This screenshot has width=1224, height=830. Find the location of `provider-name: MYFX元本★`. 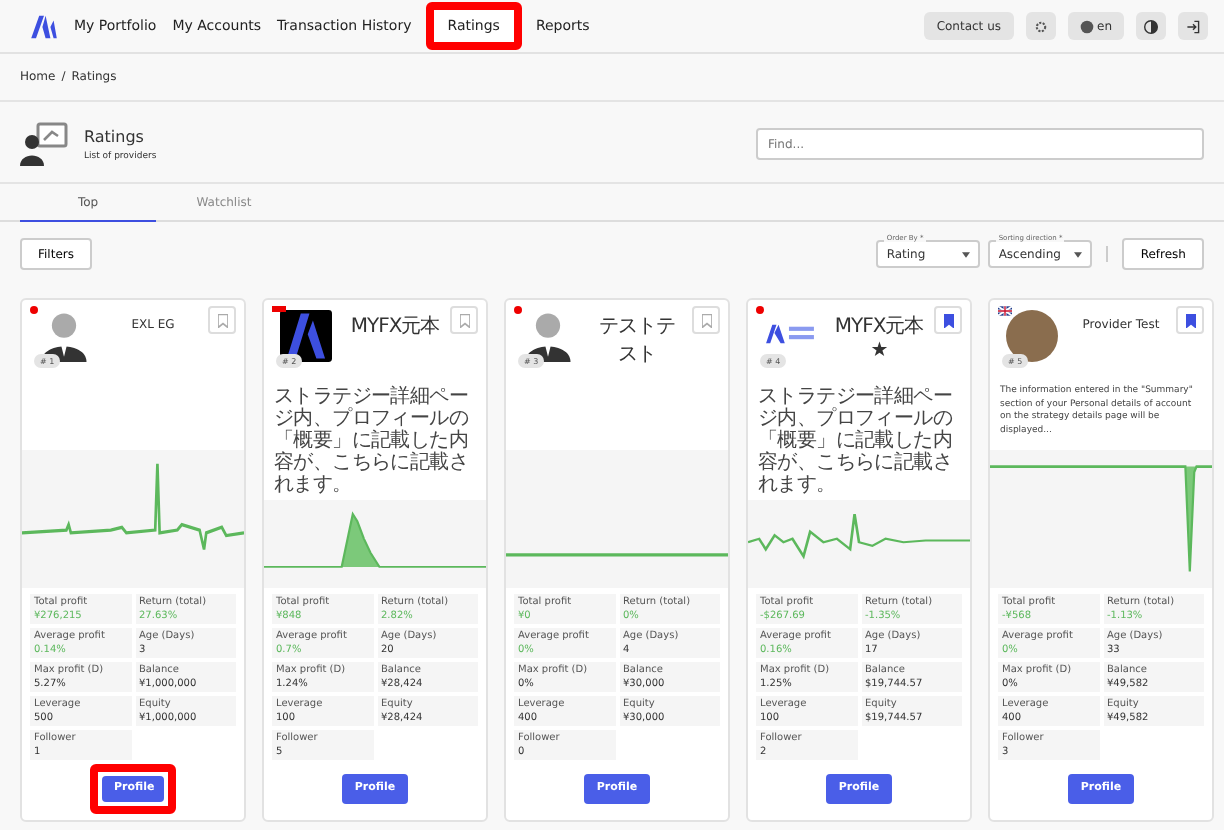

provider-name: MYFX元本★ is located at coordinates (879, 337).